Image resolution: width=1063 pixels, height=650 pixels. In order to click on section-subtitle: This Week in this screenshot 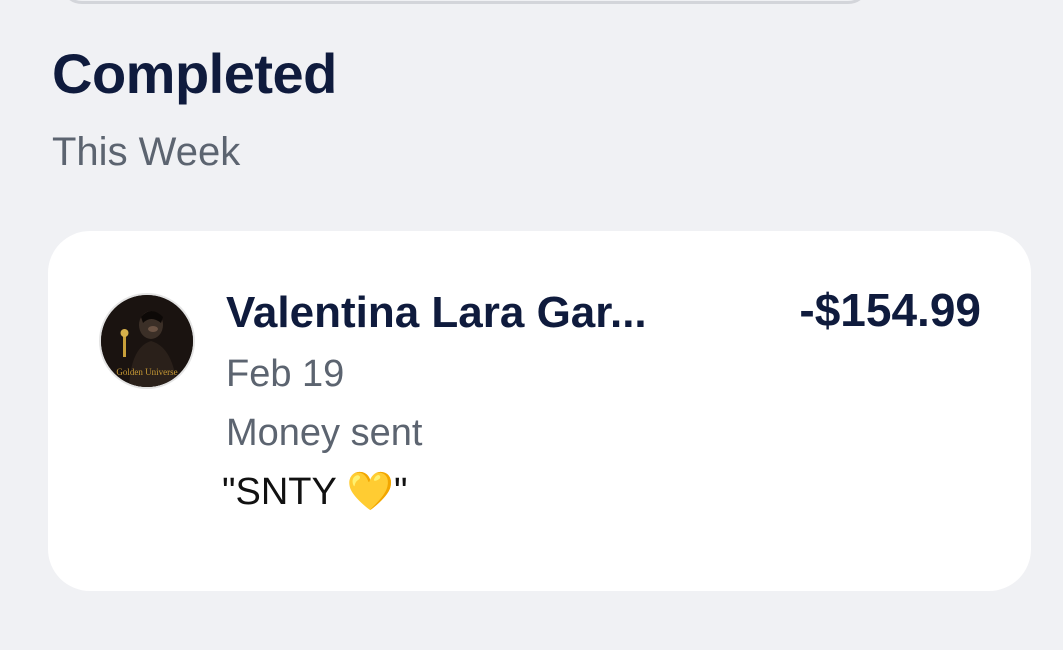, I will do `click(146, 152)`.